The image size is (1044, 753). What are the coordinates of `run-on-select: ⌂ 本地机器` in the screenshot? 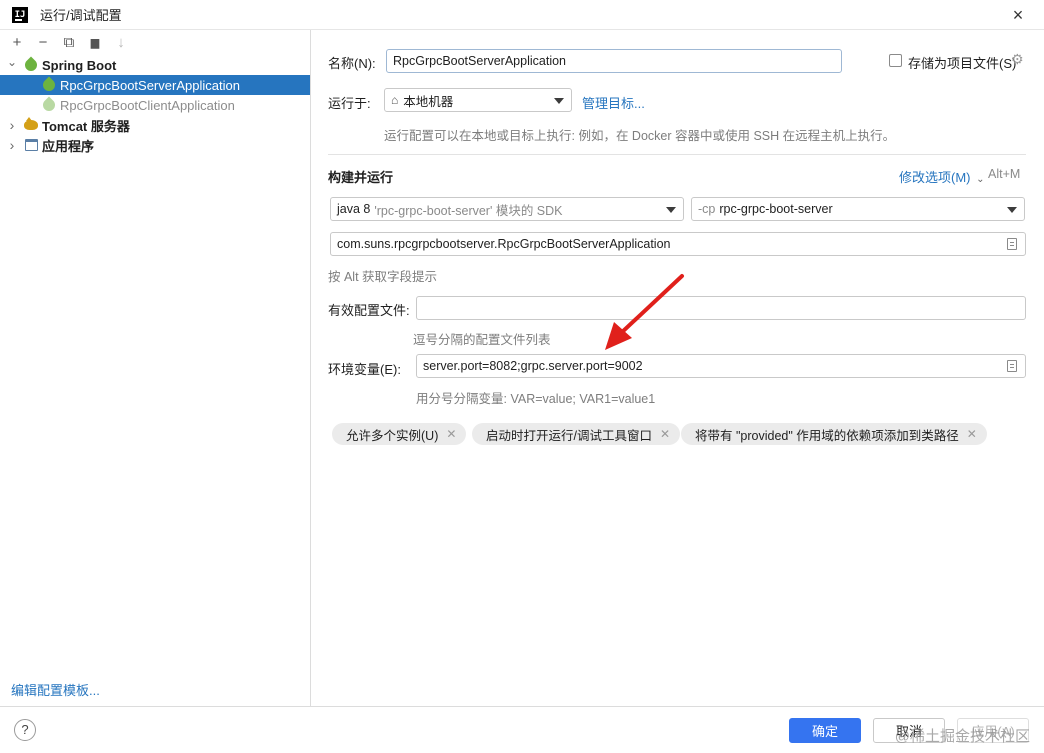 It's located at (478, 100).